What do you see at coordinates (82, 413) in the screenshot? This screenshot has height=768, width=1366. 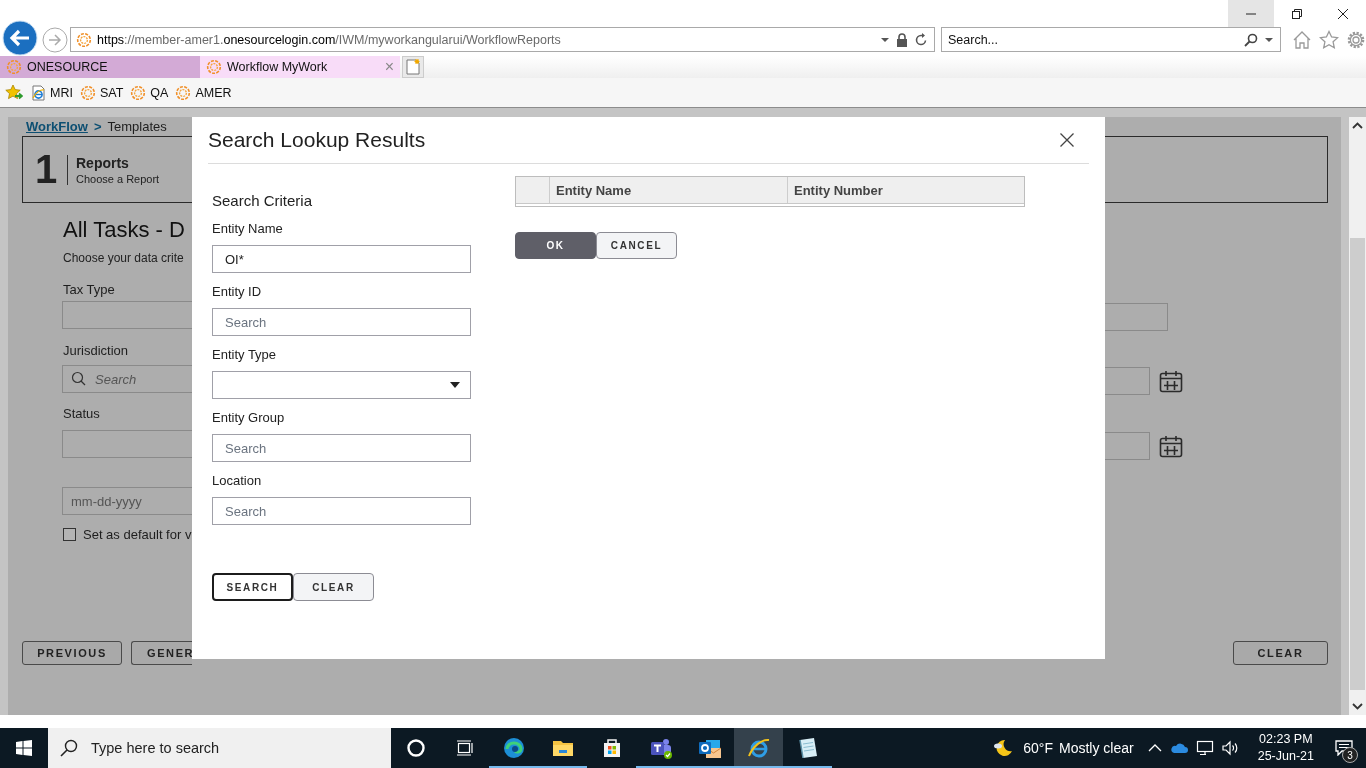 I see `field-label: Status` at bounding box center [82, 413].